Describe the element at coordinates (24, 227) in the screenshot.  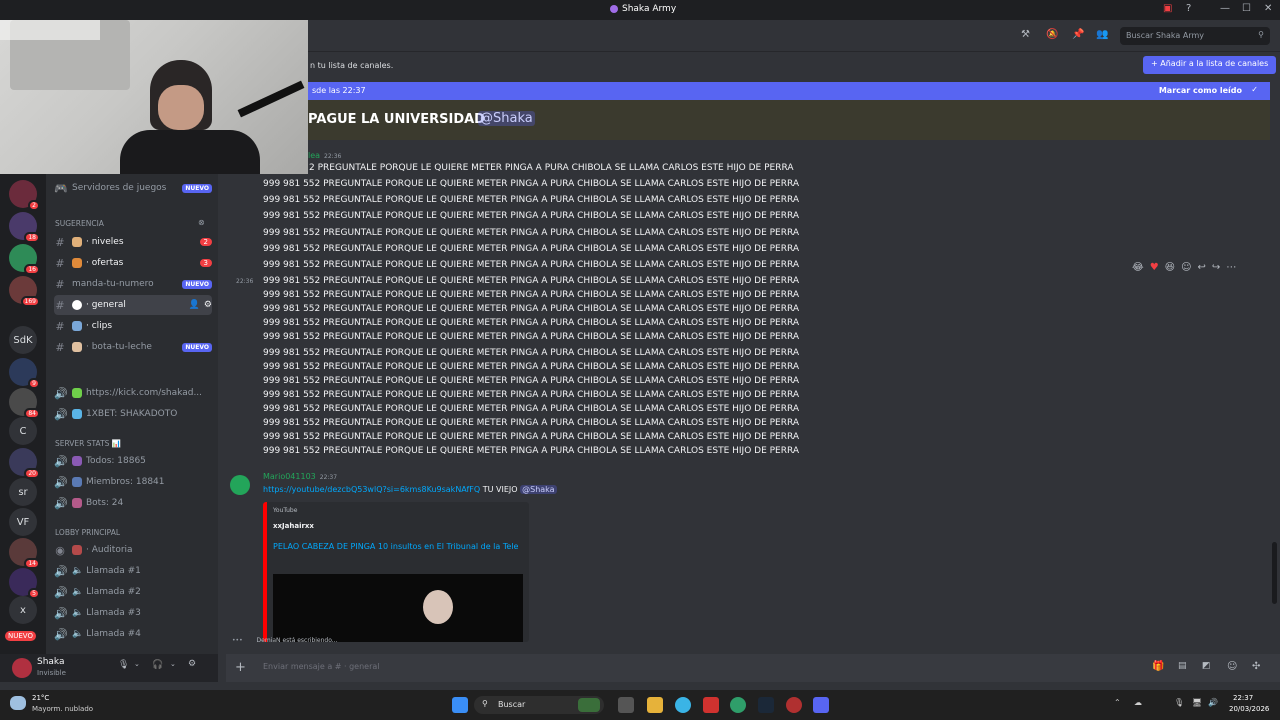
I see `server-icon: 18` at that location.